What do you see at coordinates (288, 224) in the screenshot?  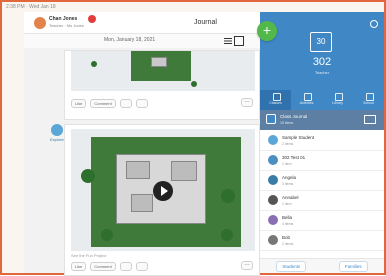 I see `student-items: 4 items` at bounding box center [288, 224].